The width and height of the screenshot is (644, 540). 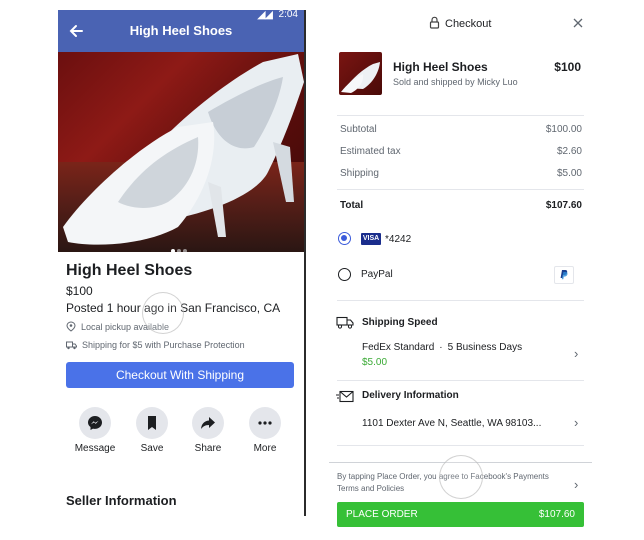 I want to click on paypal-label: PayPal, so click(x=377, y=274).